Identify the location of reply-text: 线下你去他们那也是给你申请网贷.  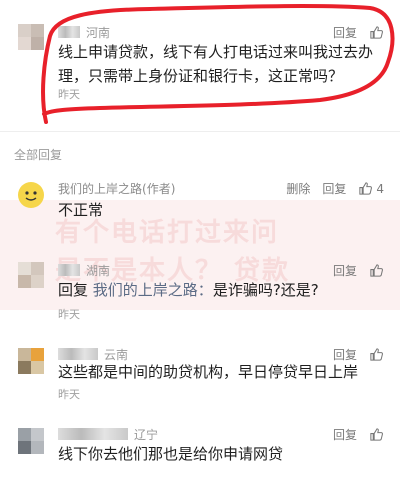
(171, 454).